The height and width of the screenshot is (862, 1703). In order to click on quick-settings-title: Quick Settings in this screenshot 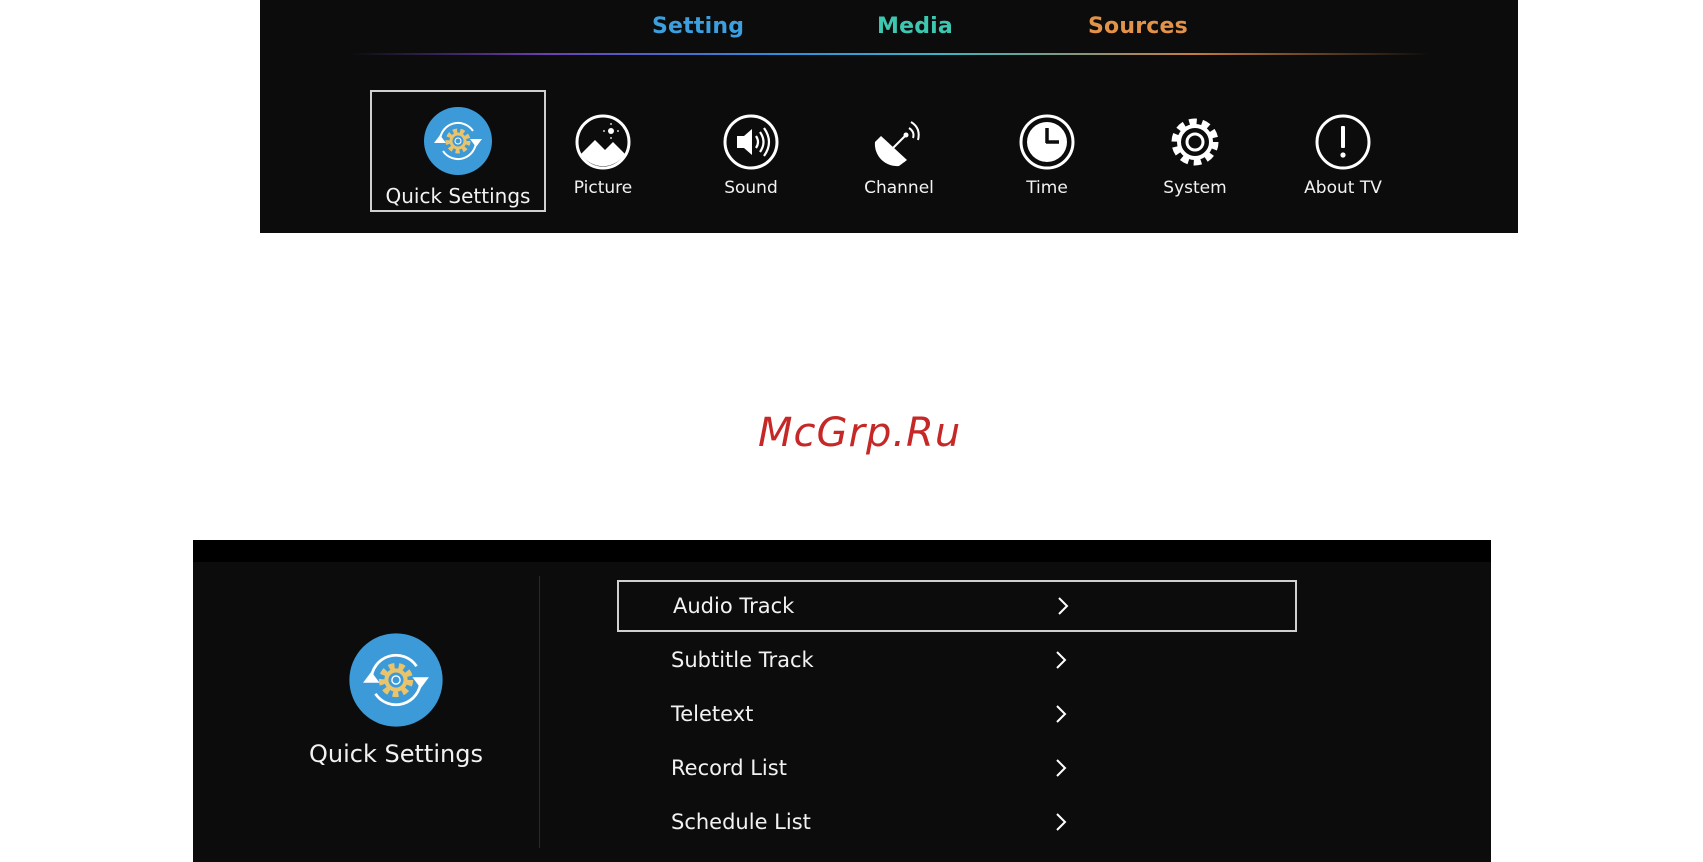, I will do `click(396, 754)`.